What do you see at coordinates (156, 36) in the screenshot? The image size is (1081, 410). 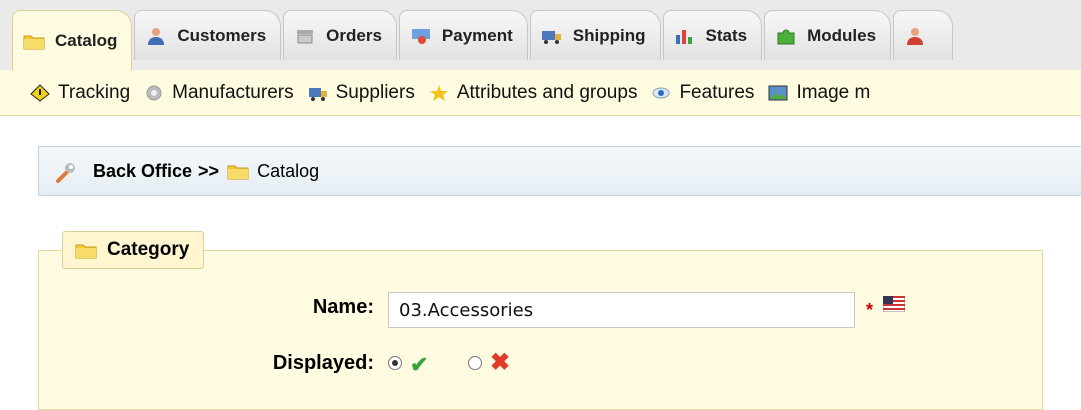 I see `customer-icon` at bounding box center [156, 36].